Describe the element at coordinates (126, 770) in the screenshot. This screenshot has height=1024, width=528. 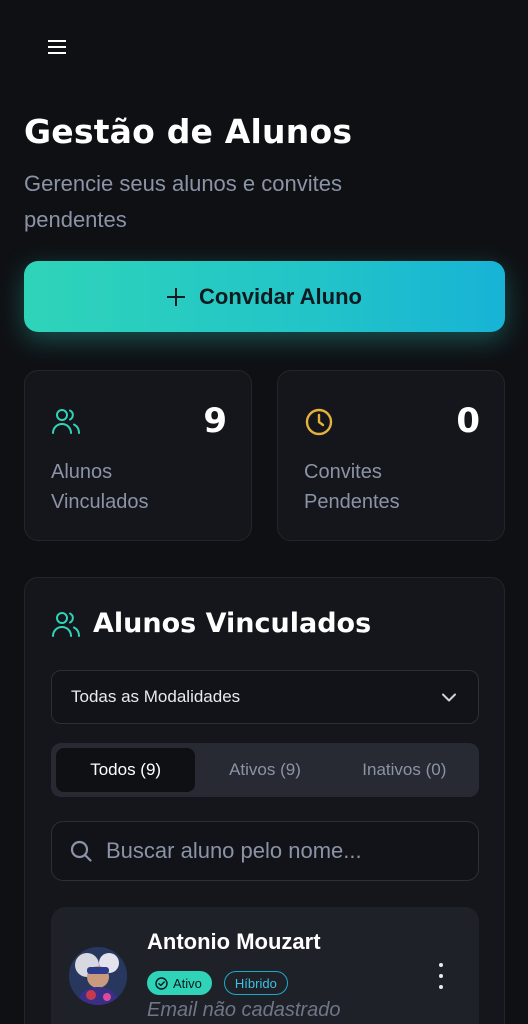
I see `tab-all: Todos (9)` at that location.